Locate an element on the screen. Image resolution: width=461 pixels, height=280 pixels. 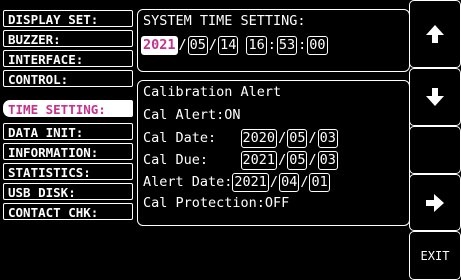
system-time-panel: SYSTEM TIME SETTING: 2021/05/14 16:53:00 is located at coordinates (273, 40).